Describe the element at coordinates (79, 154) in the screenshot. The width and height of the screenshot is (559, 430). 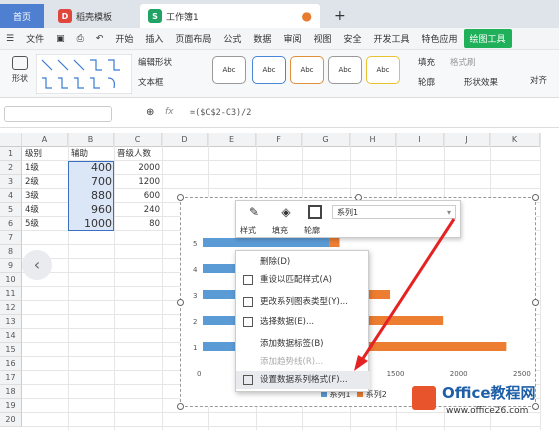
I see `cell-b1: 辅助` at that location.